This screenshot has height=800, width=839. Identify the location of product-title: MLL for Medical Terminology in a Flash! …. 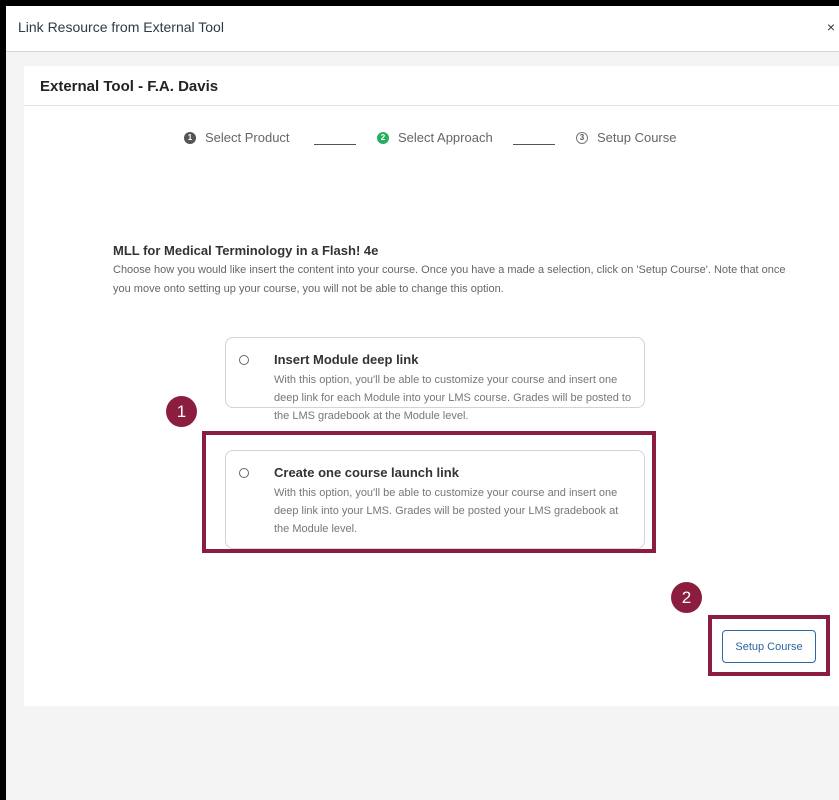
(246, 250).